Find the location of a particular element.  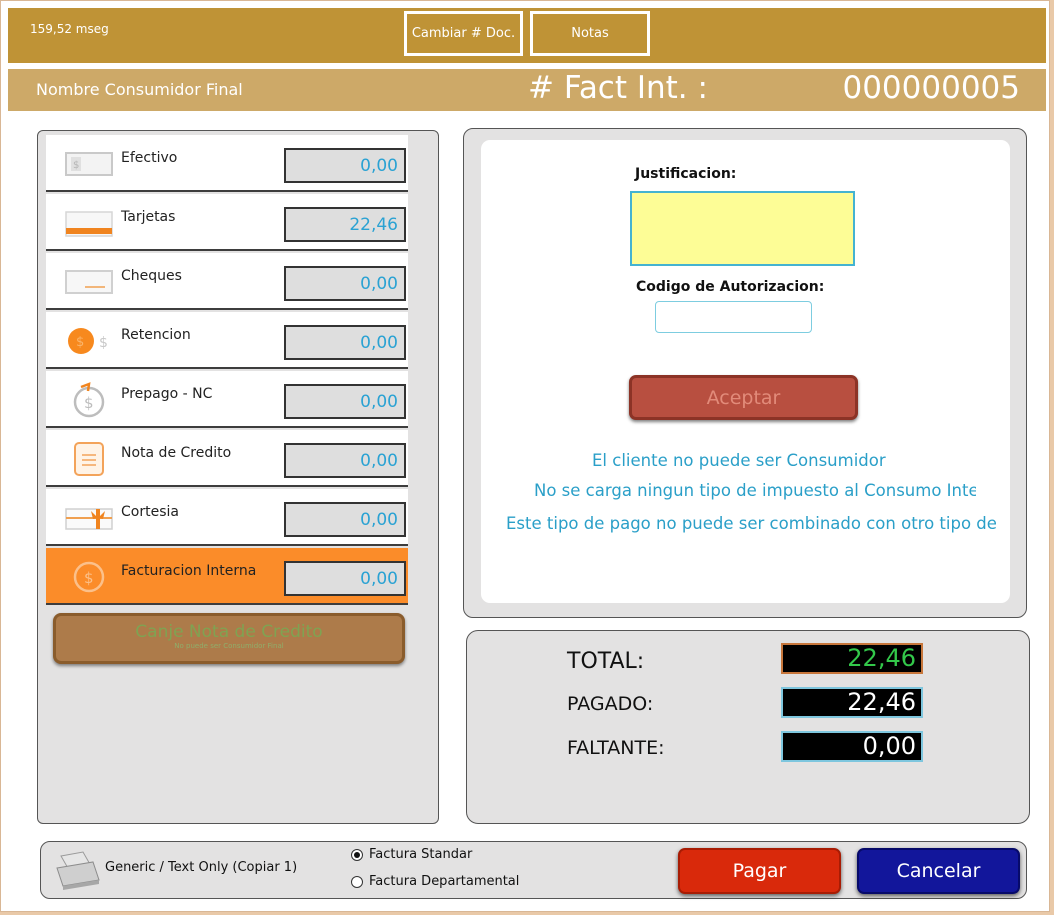

payment-row-cheques: Cheques 0,00 is located at coordinates (227, 281).